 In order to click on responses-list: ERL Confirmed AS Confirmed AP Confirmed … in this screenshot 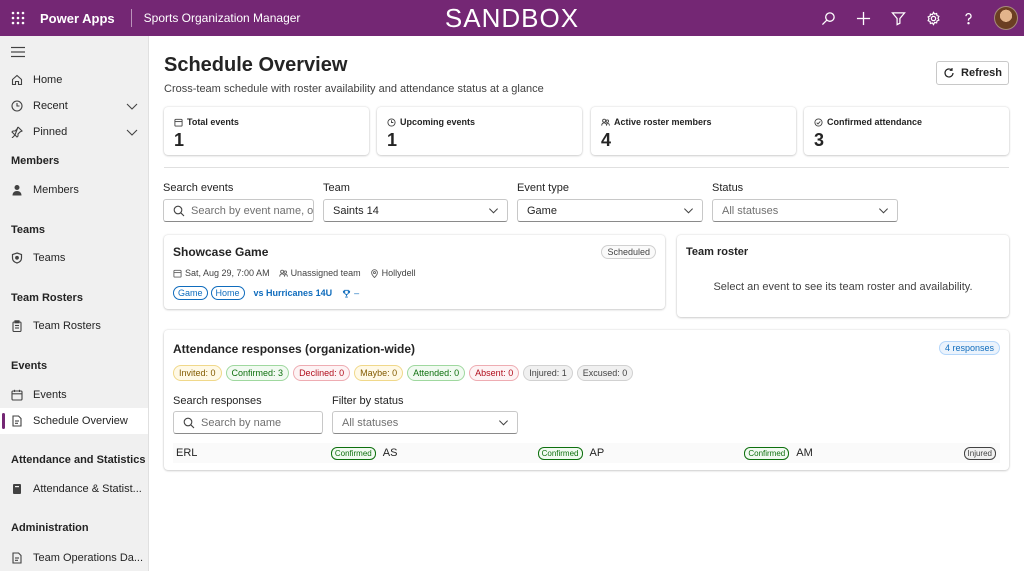, I will do `click(586, 453)`.